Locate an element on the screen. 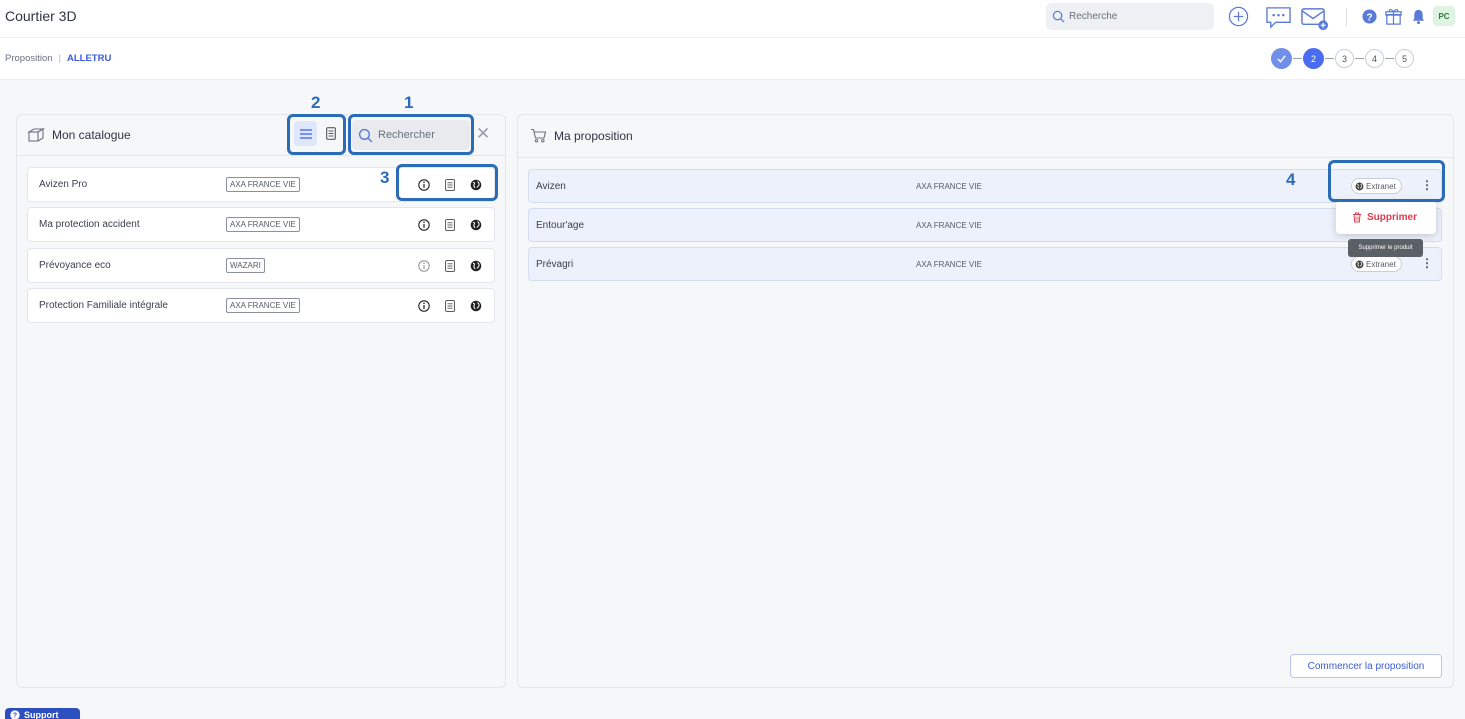 This screenshot has height=719, width=1465. stepper: 2 3 4 5 is located at coordinates (1342, 58).